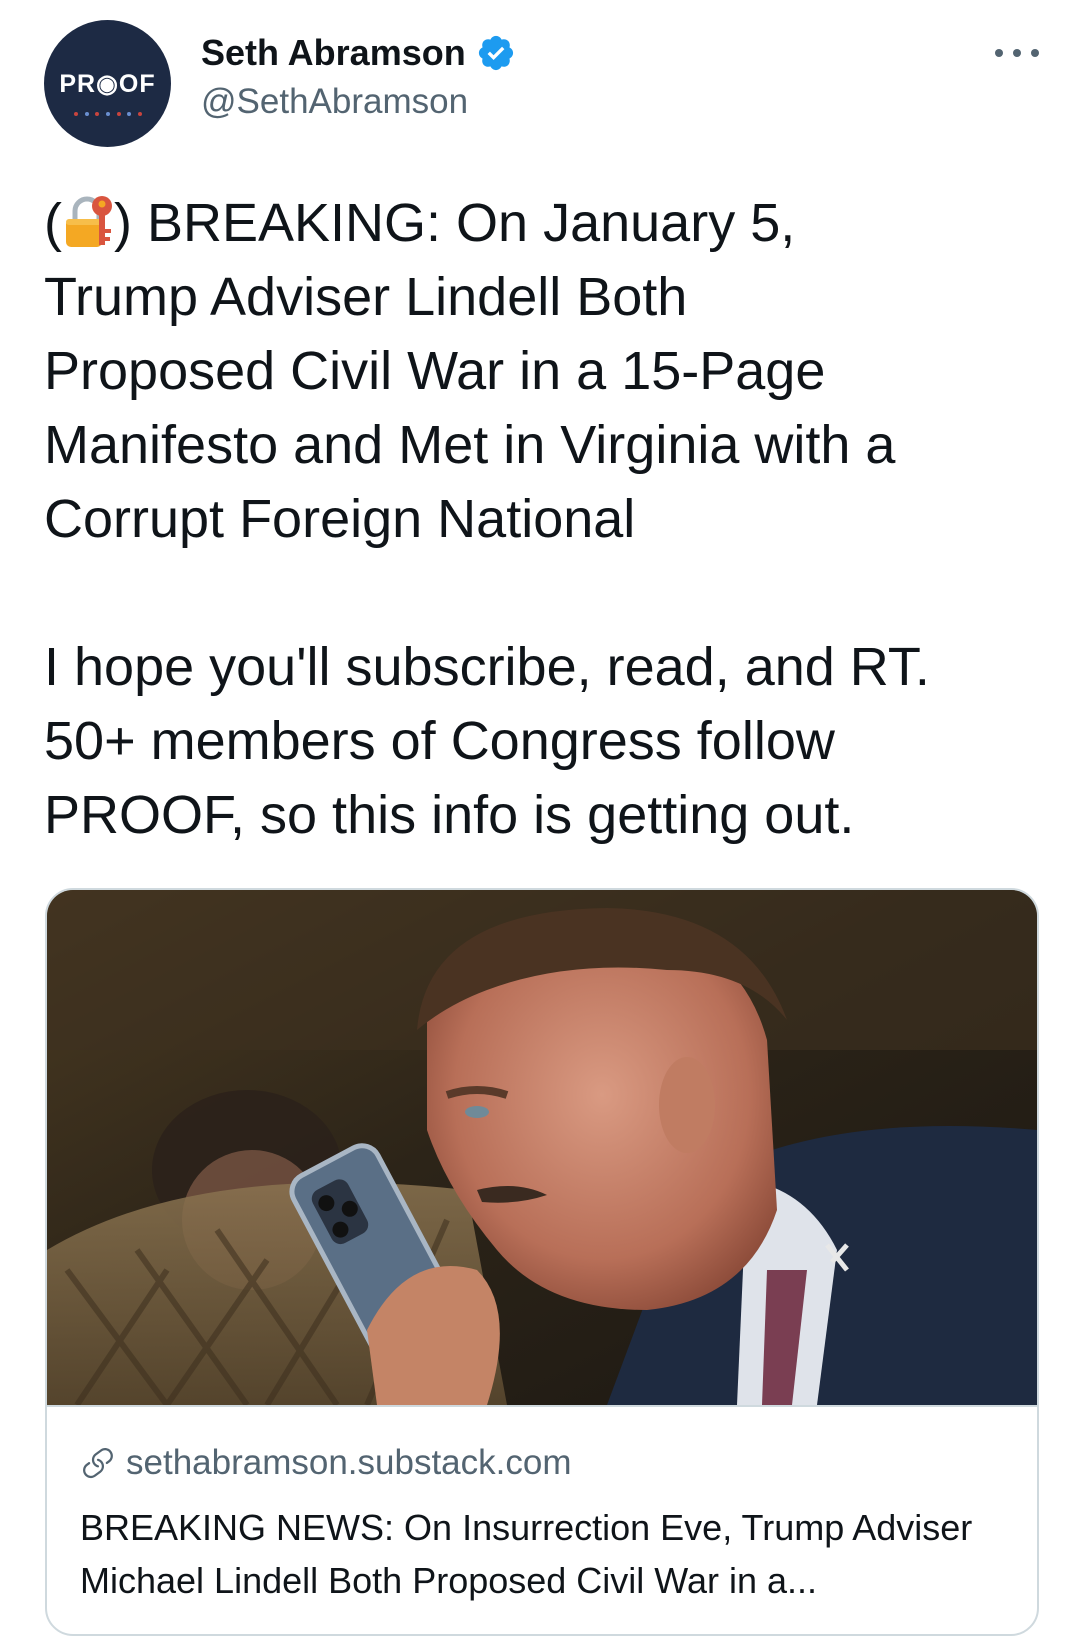 The height and width of the screenshot is (1651, 1080). Describe the element at coordinates (420, 223) in the screenshot. I see `tweet-line: ( ) BREAKING: On January 5,` at that location.